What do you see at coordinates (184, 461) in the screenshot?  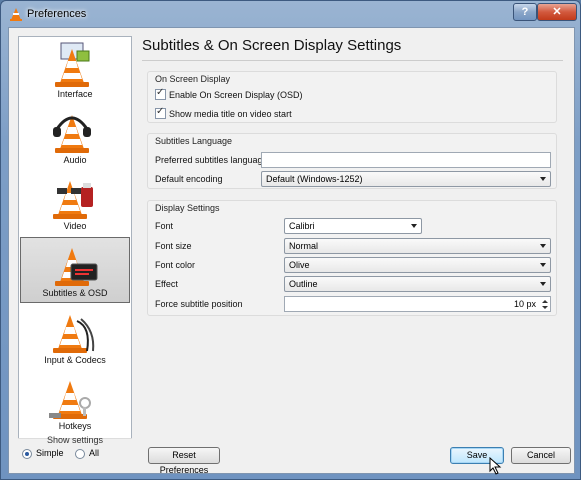 I see `reset-preferences-button: Reset Preferences` at bounding box center [184, 461].